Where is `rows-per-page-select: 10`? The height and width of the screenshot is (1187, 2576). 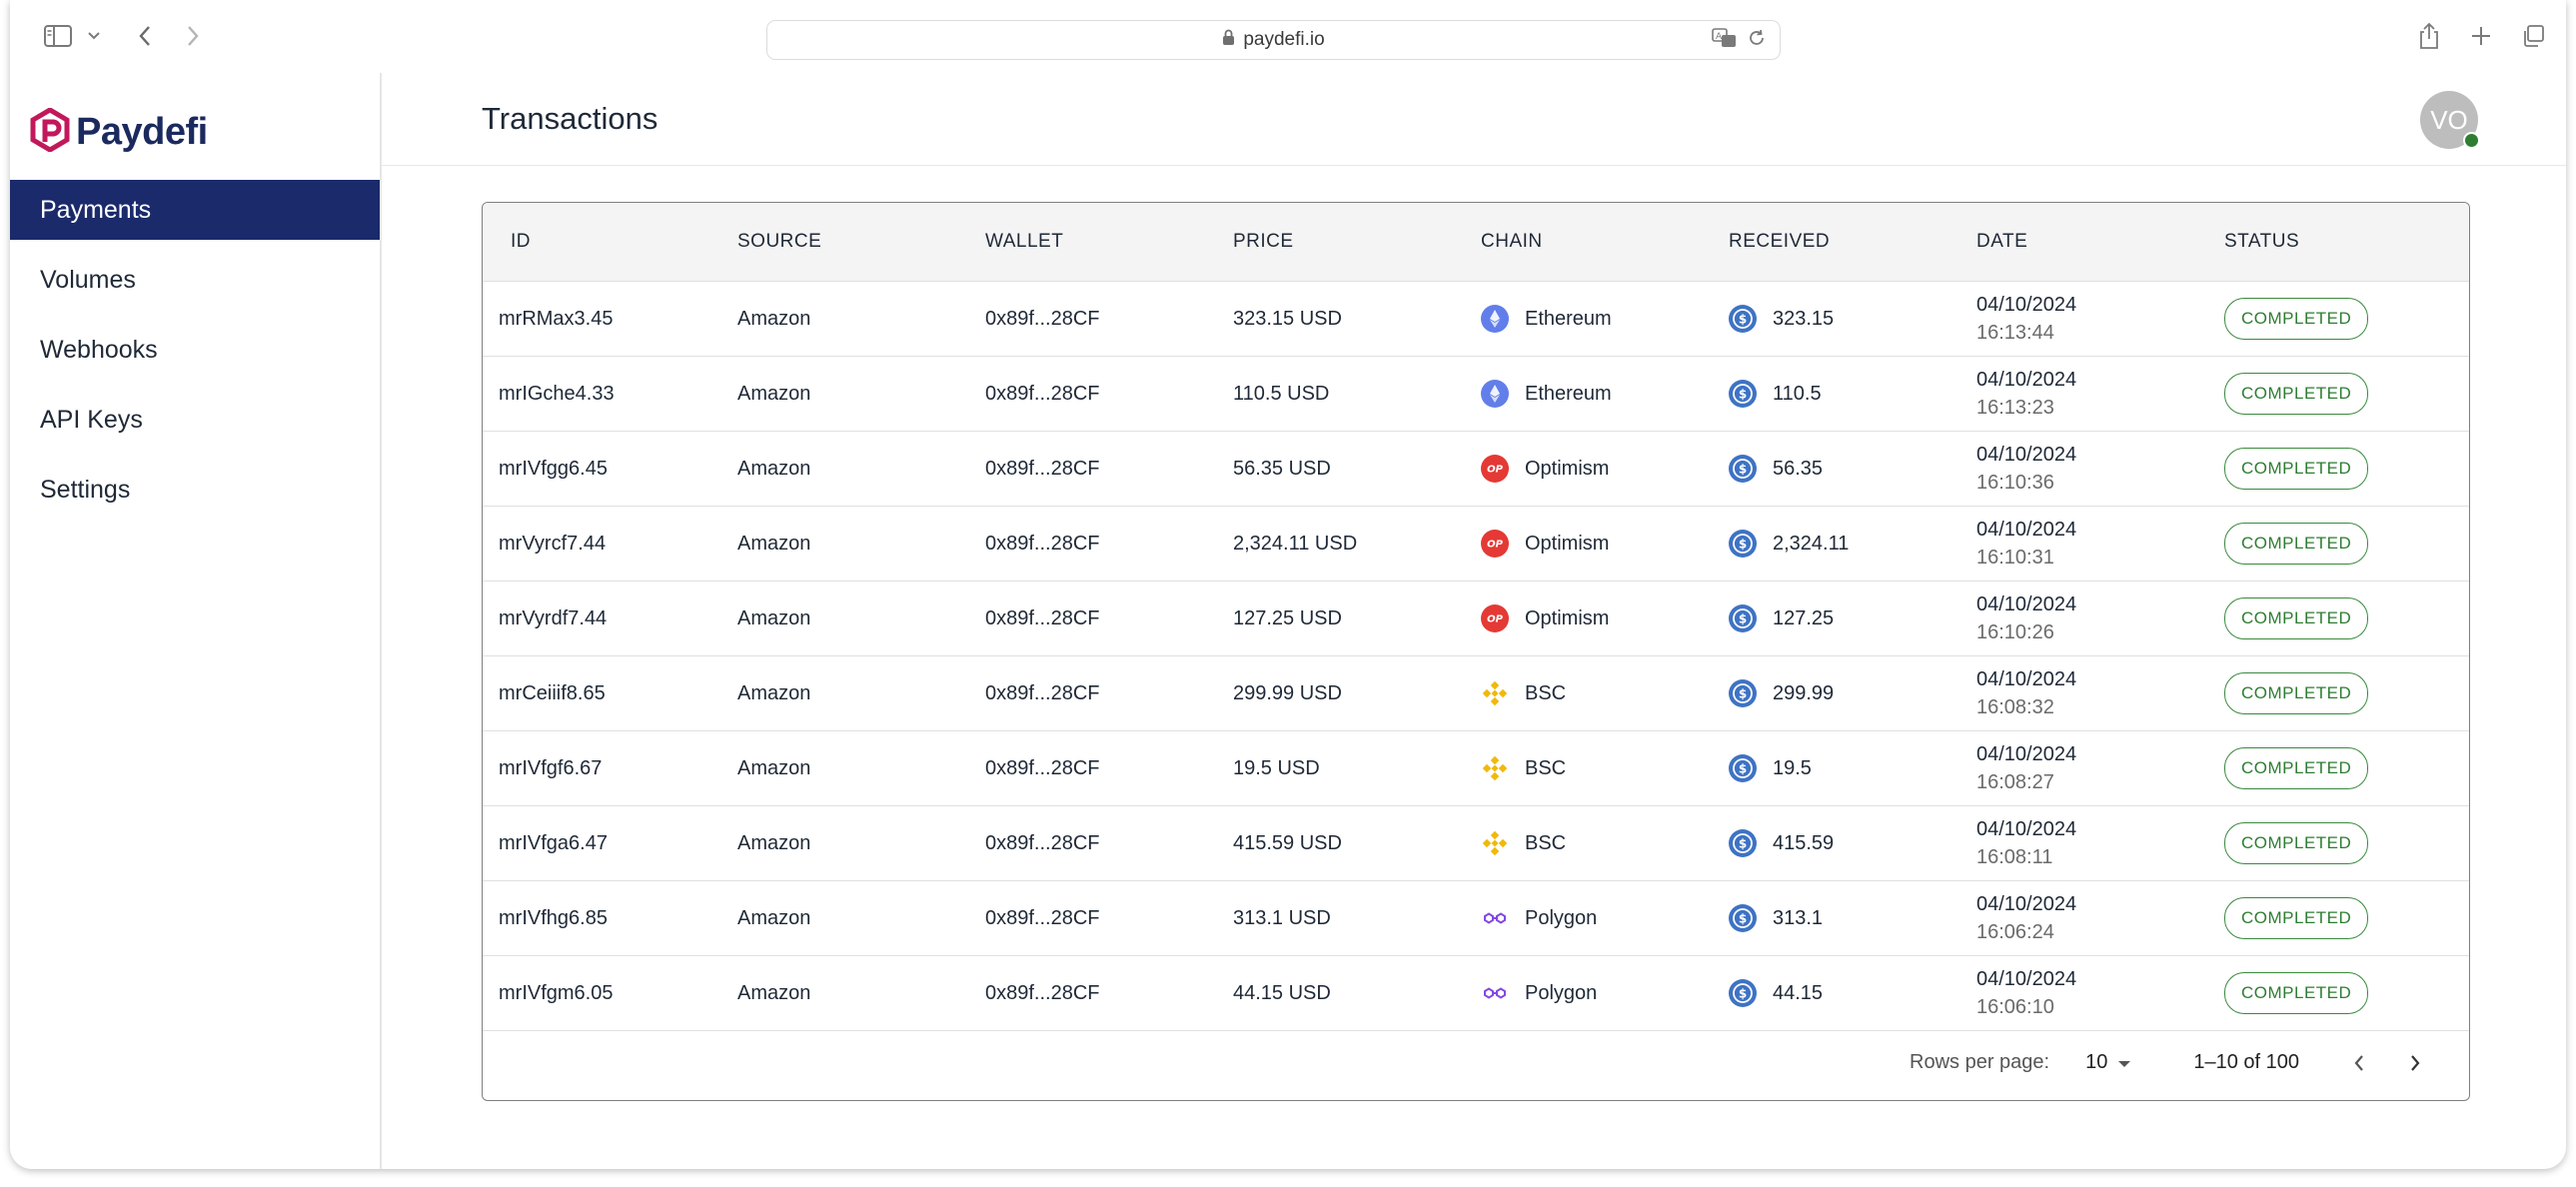 rows-per-page-select: 10 is located at coordinates (2108, 1062).